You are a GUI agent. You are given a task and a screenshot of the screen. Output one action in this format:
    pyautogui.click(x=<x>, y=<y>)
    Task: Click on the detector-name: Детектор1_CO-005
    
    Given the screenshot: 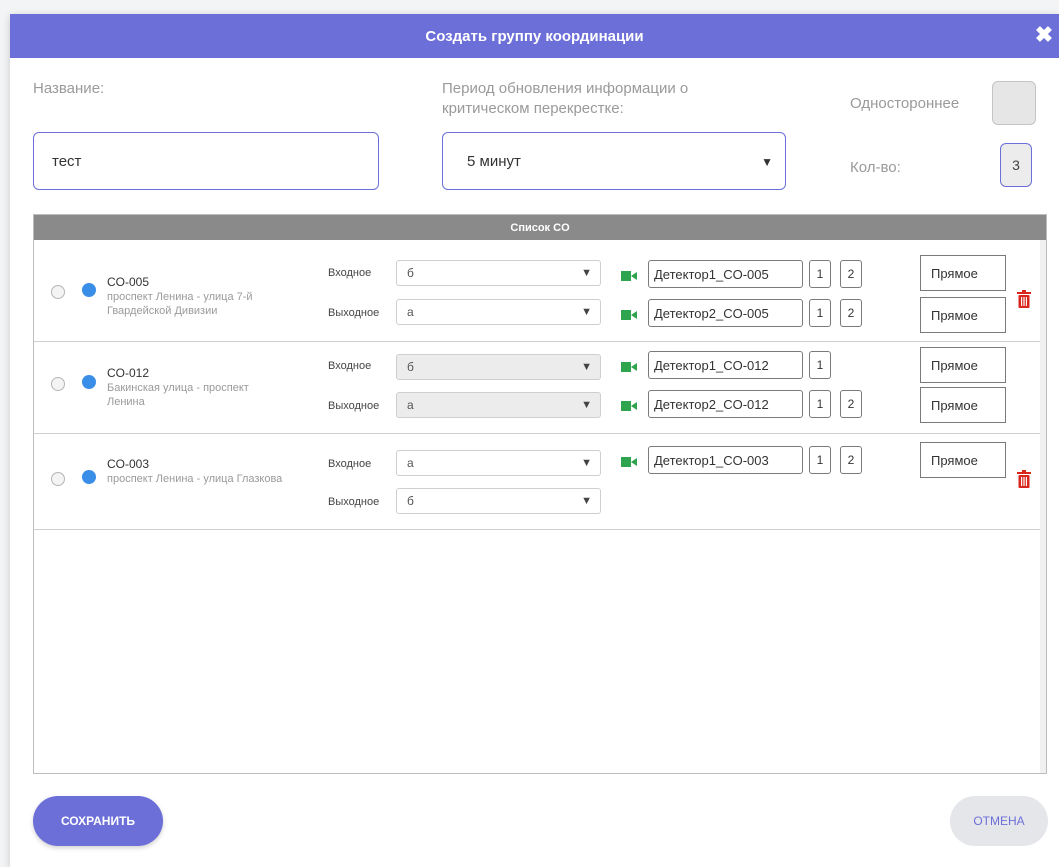 What is the action you would take?
    pyautogui.click(x=711, y=274)
    